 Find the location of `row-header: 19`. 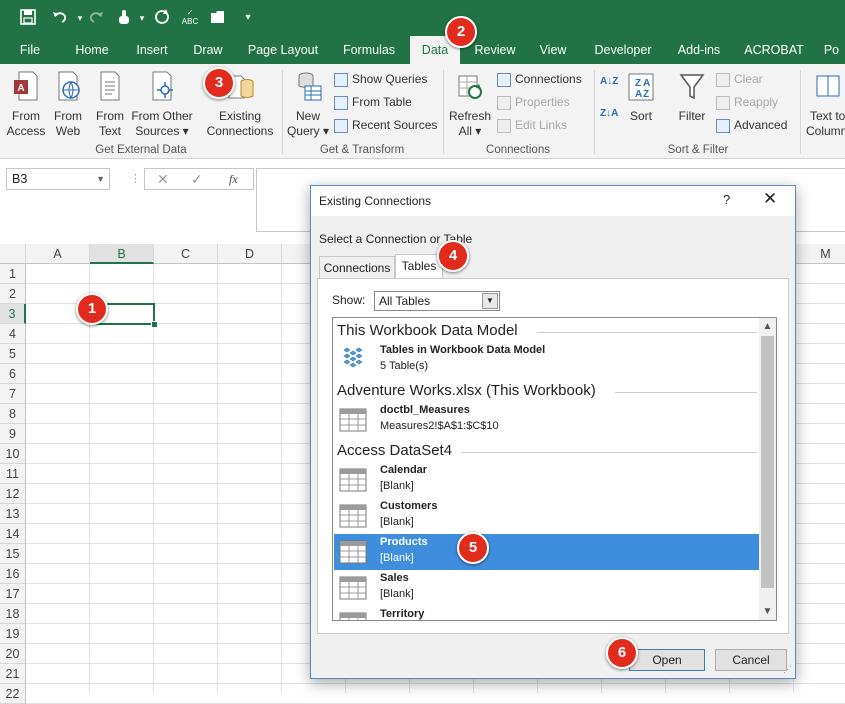

row-header: 19 is located at coordinates (13, 634).